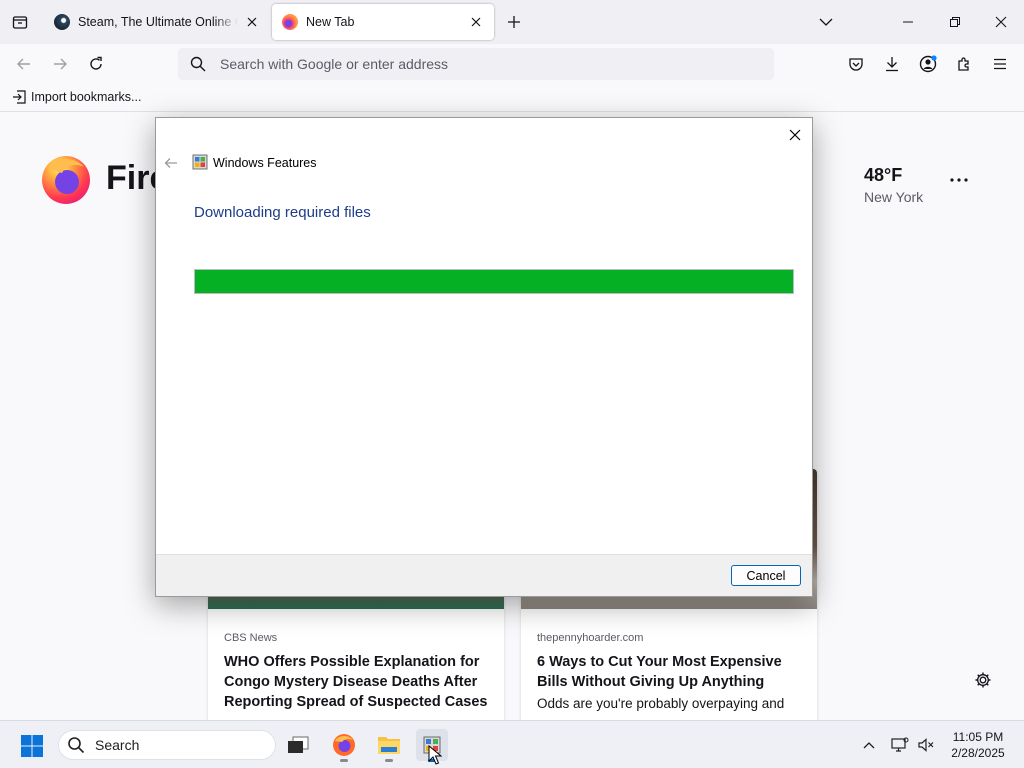 This screenshot has width=1024, height=768. I want to click on address-bar, so click(476, 64).